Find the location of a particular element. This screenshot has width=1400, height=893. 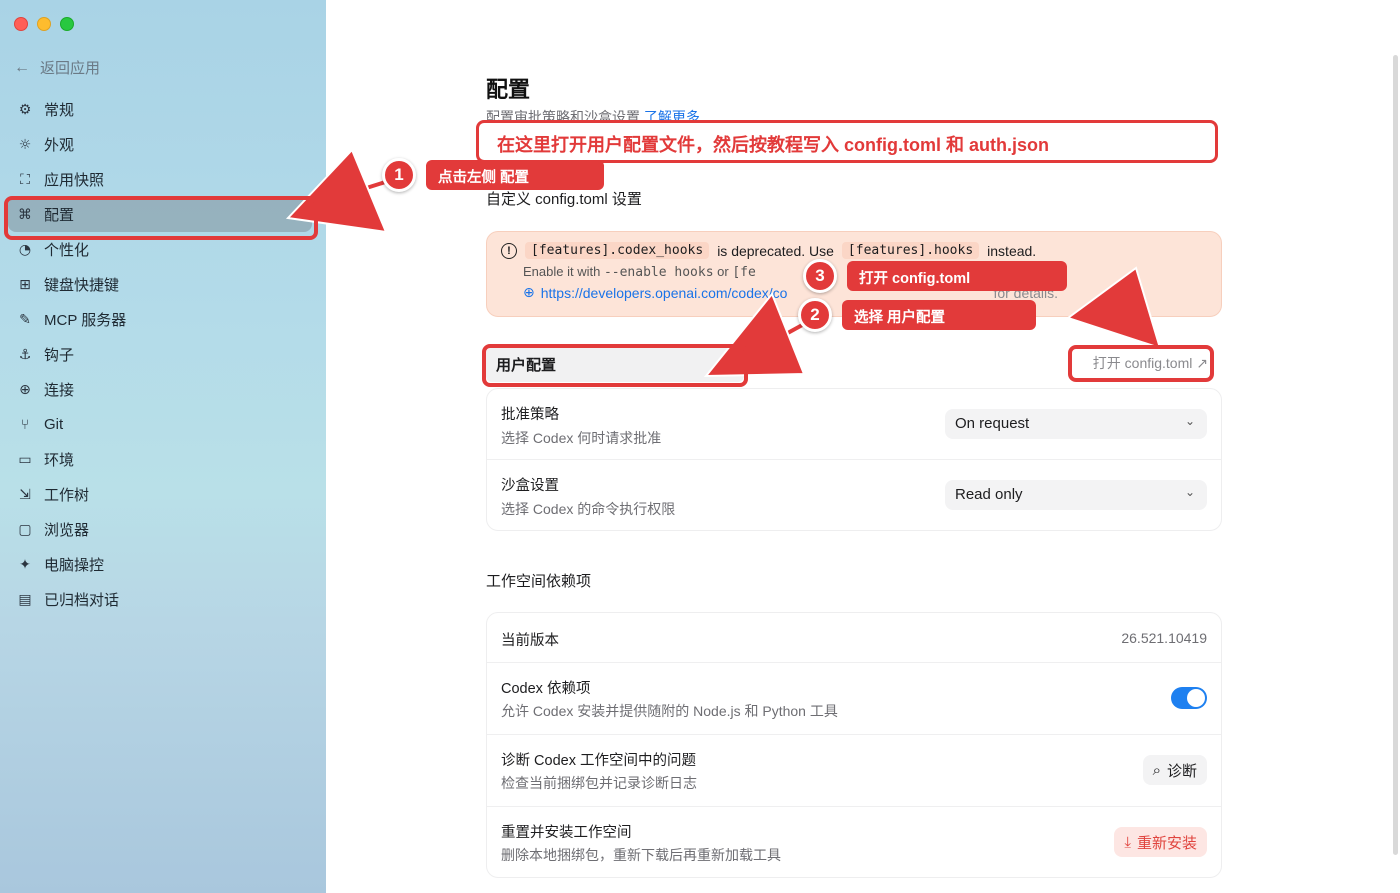

warning-text-2: instead. is located at coordinates (1012, 250).